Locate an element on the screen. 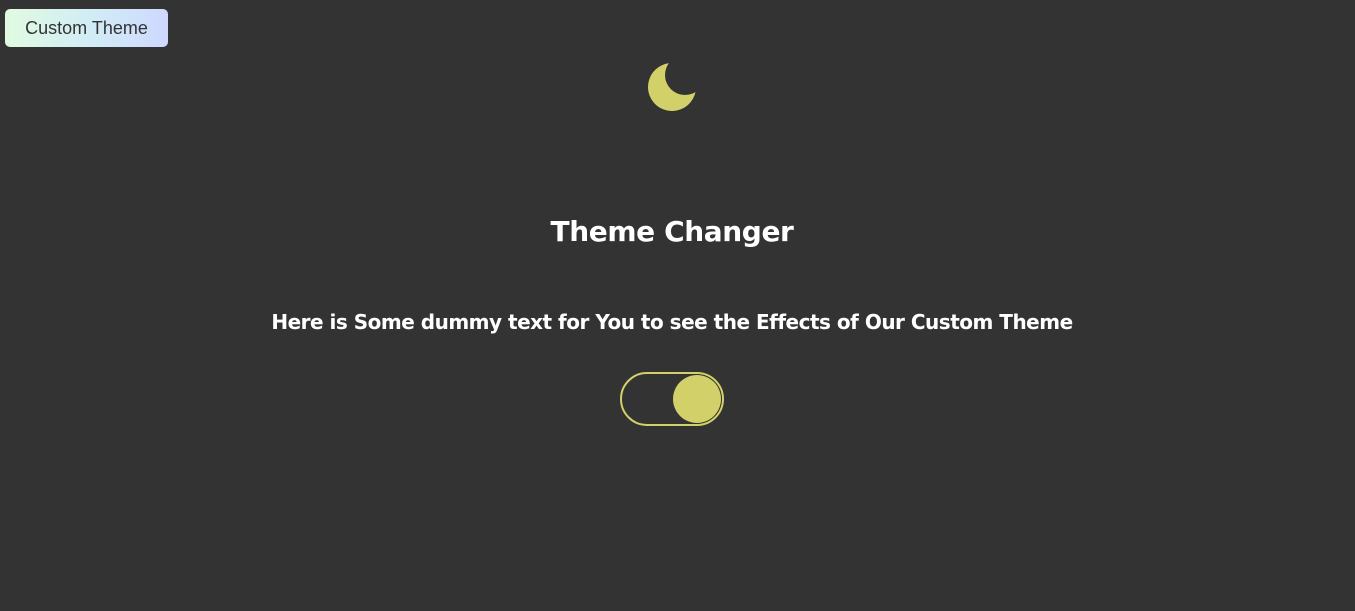  page-title: Theme Changer is located at coordinates (672, 231).